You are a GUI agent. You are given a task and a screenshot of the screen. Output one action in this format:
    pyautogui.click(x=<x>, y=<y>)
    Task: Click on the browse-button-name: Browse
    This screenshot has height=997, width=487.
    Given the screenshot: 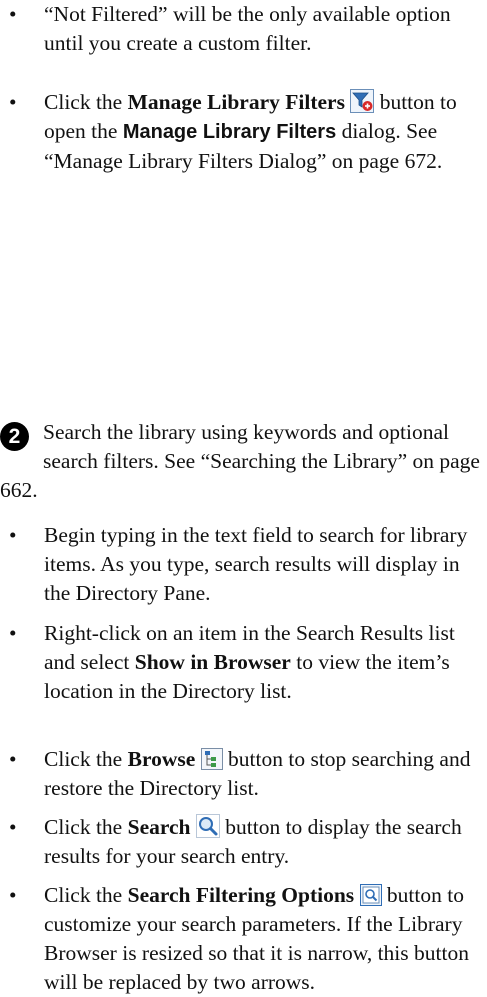 What is the action you would take?
    pyautogui.click(x=161, y=759)
    